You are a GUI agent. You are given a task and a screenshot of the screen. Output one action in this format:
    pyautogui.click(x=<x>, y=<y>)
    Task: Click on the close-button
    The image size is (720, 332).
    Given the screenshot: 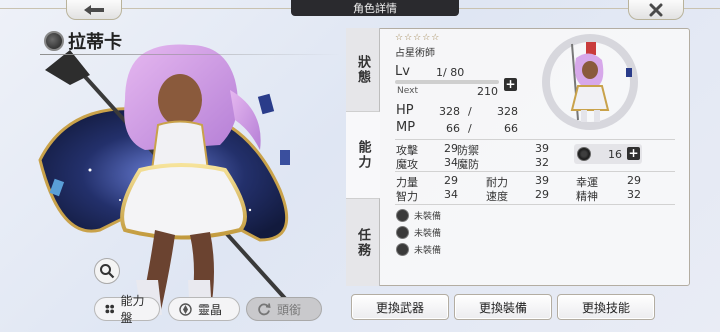 What is the action you would take?
    pyautogui.click(x=656, y=10)
    